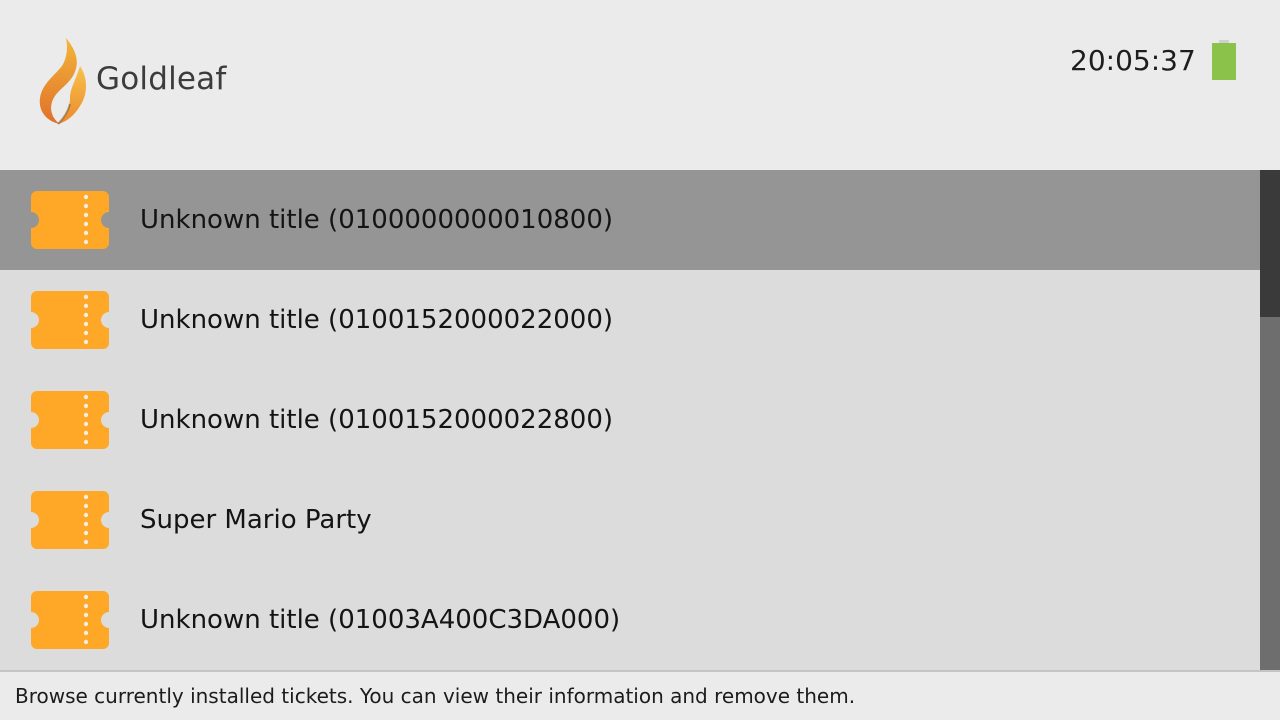 This screenshot has width=1280, height=720. What do you see at coordinates (377, 320) in the screenshot?
I see `list-item-label: Unknown title (0100152000022000)` at bounding box center [377, 320].